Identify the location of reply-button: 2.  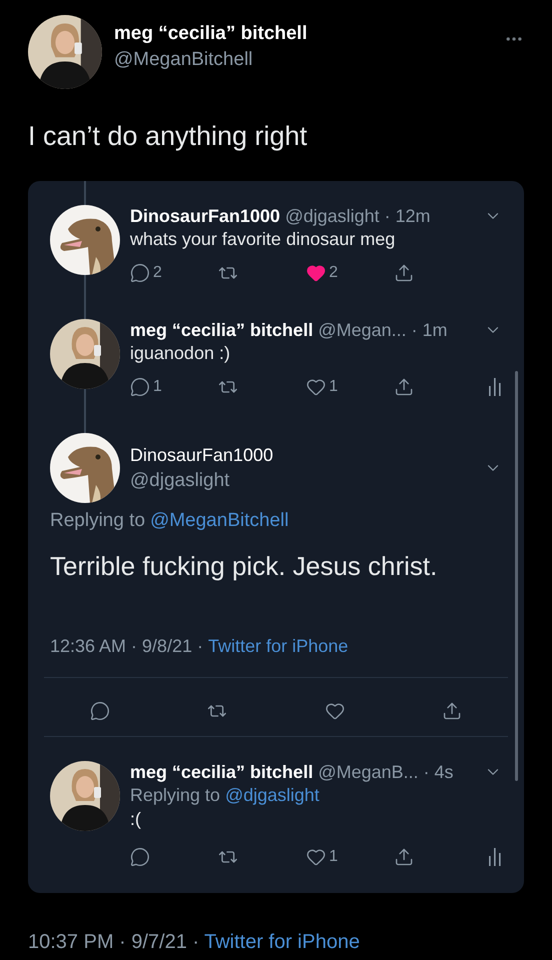
(174, 273).